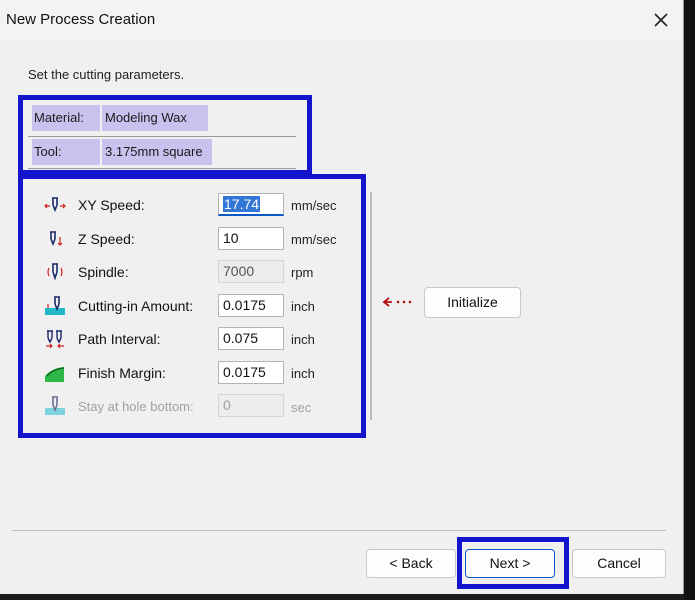 The width and height of the screenshot is (695, 600). What do you see at coordinates (339, 530) in the screenshot?
I see `footer-separator` at bounding box center [339, 530].